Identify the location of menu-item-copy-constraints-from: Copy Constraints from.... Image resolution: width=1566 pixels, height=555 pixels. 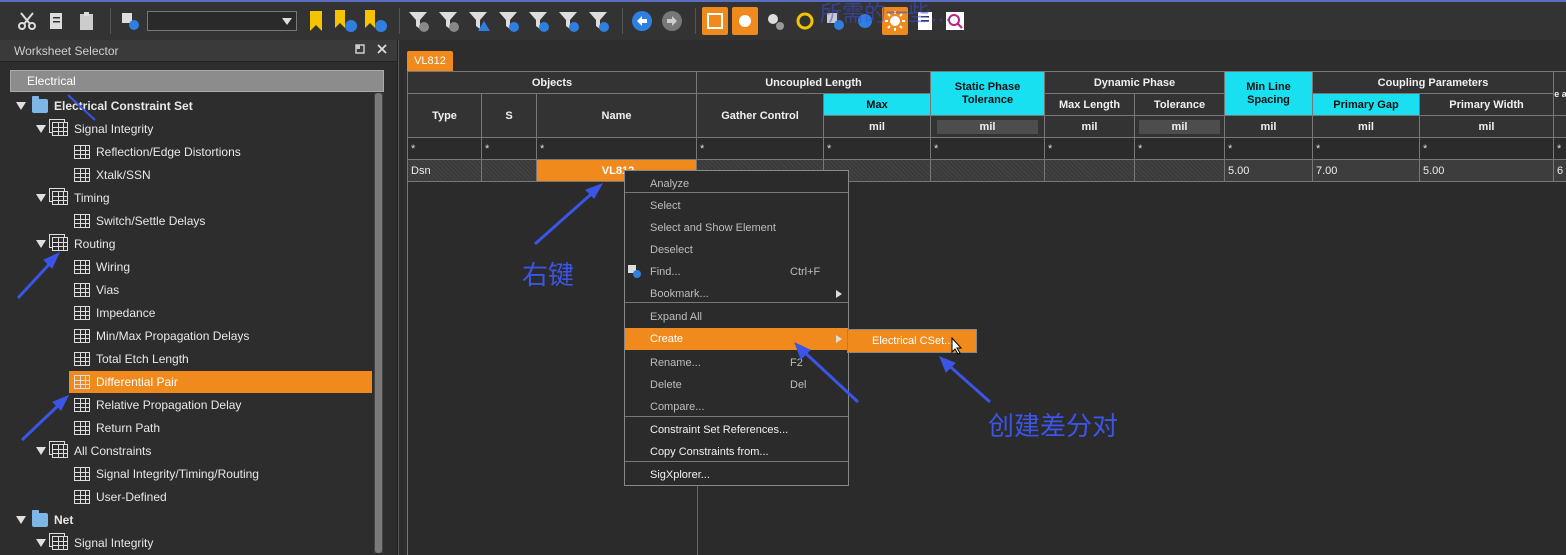
(736, 452).